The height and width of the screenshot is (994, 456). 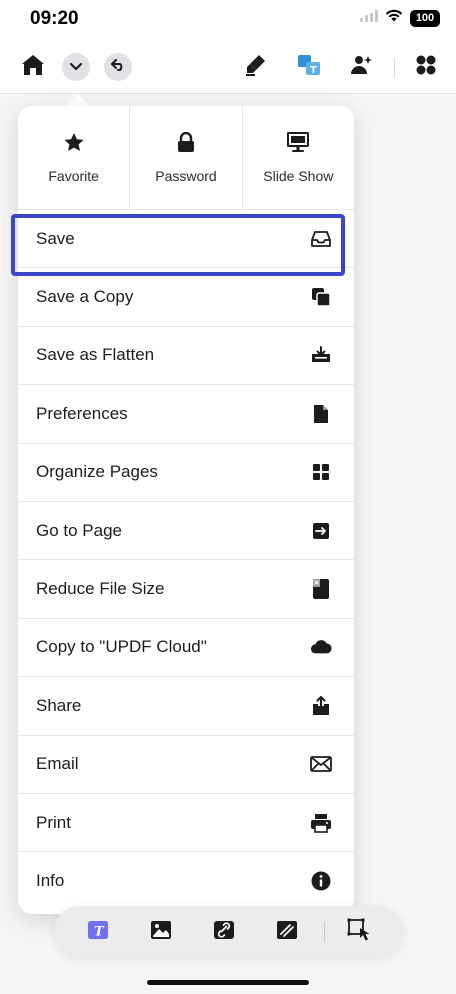 I want to click on select-tool-button, so click(x=360, y=932).